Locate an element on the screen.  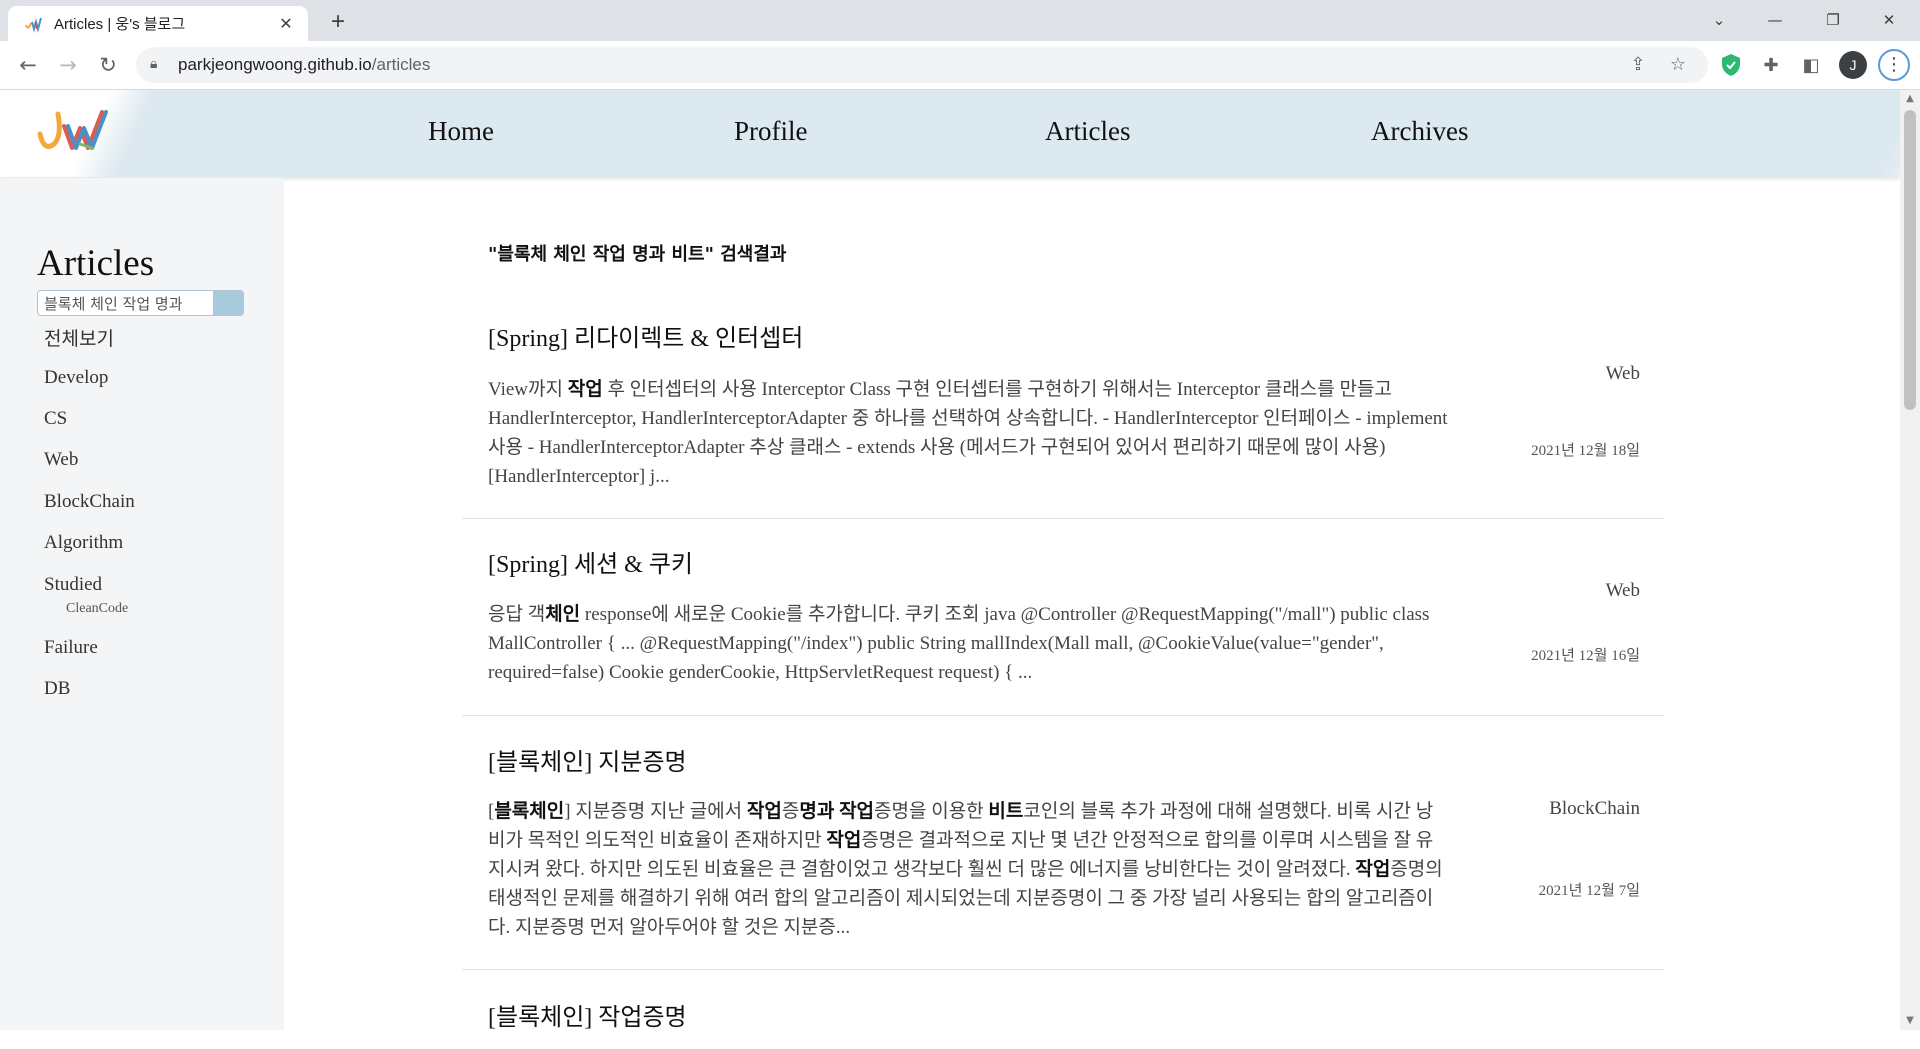
star-icon: ☆ is located at coordinates (1678, 65).